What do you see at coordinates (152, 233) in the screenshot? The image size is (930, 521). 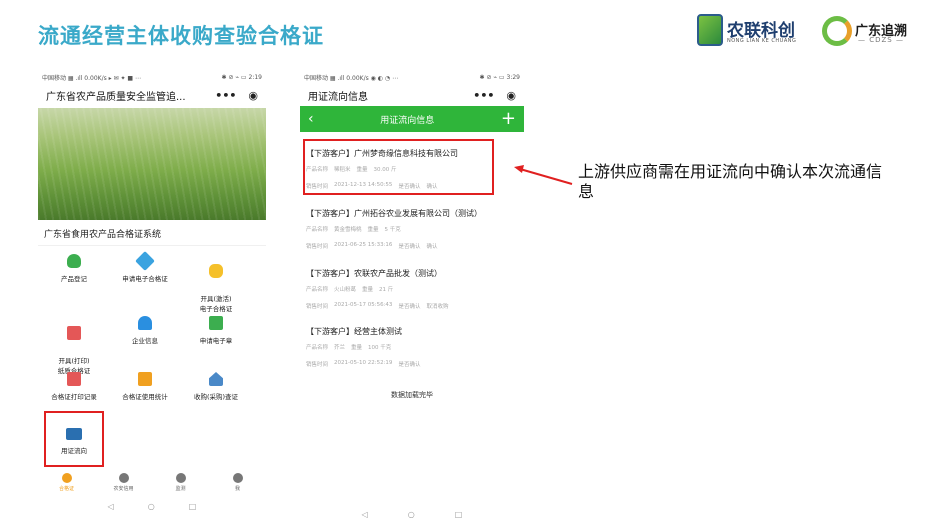 I see `system-title: 广东省食用农产品合格证系统` at bounding box center [152, 233].